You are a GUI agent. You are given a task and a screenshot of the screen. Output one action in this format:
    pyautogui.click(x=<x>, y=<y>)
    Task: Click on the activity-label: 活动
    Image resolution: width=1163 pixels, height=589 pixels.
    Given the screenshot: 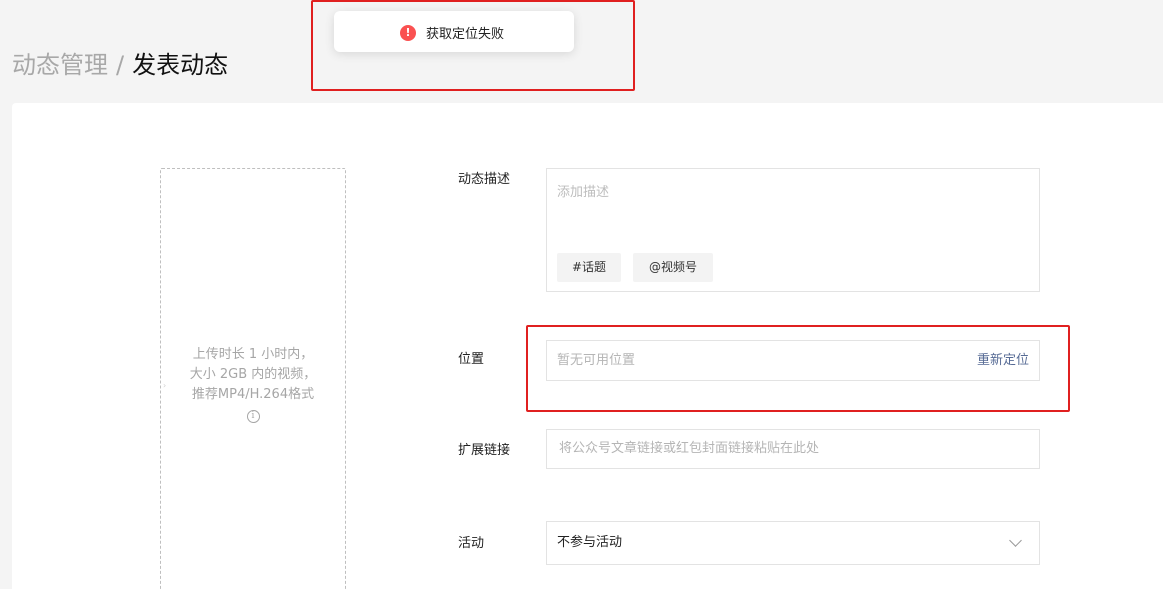 What is the action you would take?
    pyautogui.click(x=471, y=543)
    